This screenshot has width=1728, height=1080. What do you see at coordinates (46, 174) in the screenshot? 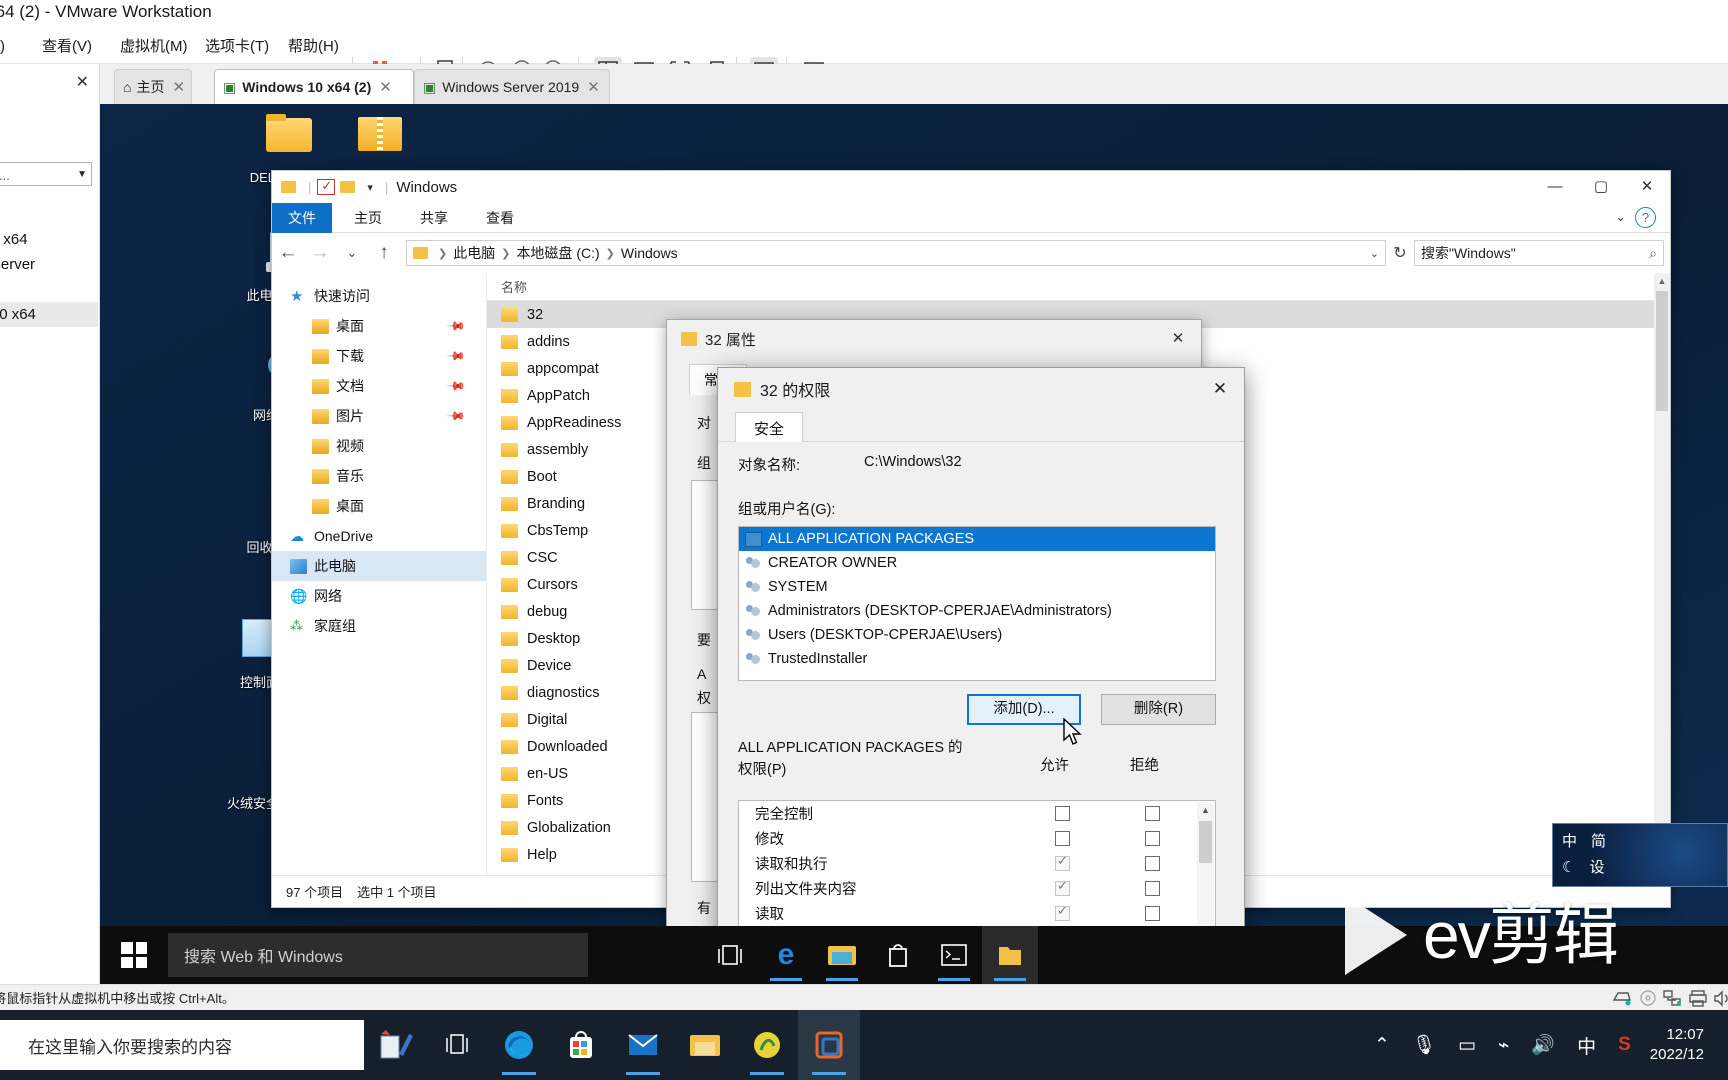
I see `library-search-input: 键入内容... ▼` at bounding box center [46, 174].